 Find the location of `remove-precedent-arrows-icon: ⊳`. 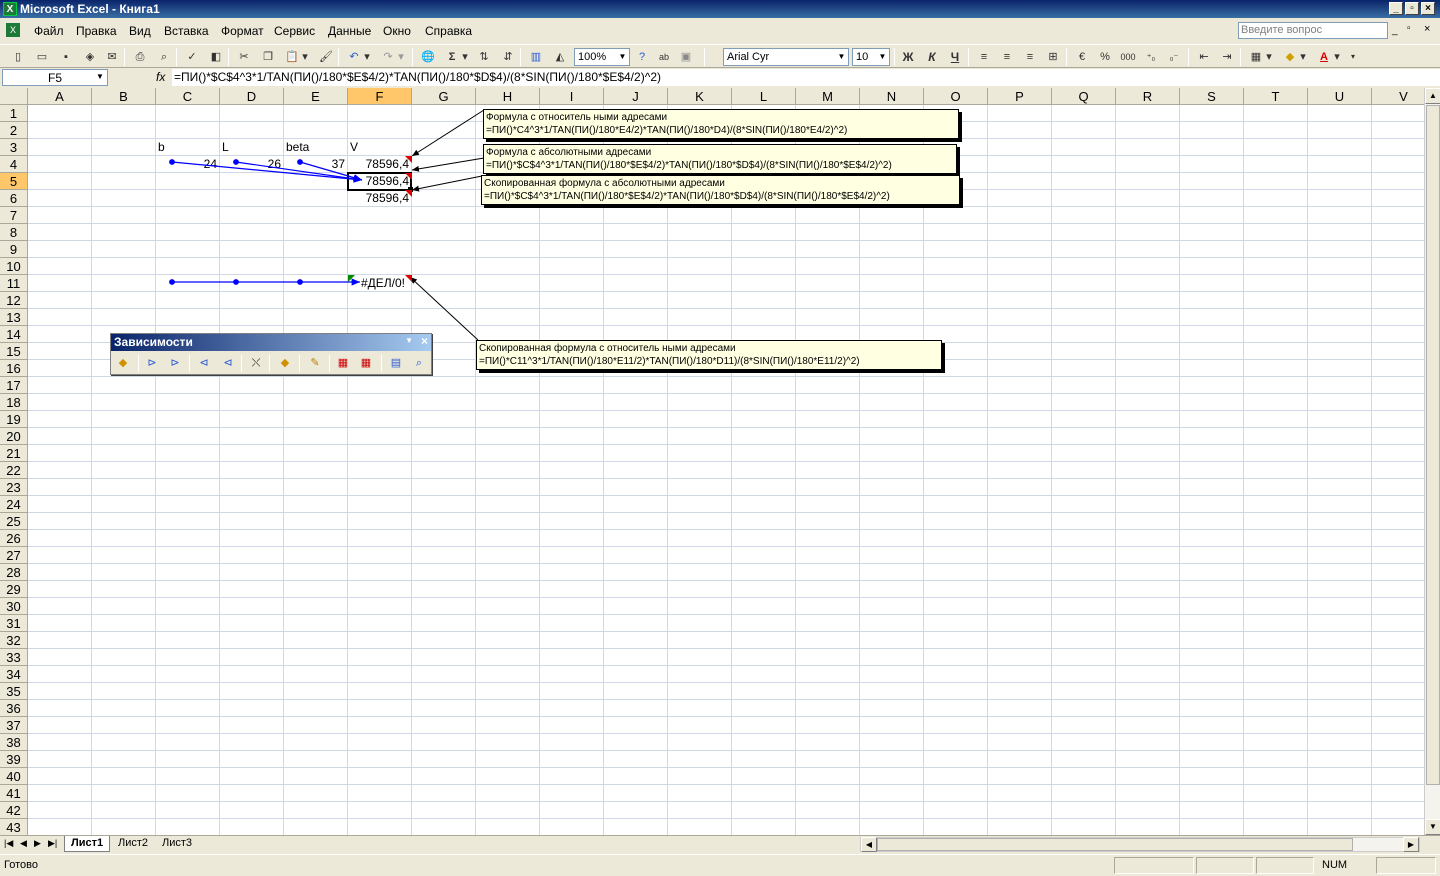

remove-precedent-arrows-icon: ⊳ is located at coordinates (175, 363).